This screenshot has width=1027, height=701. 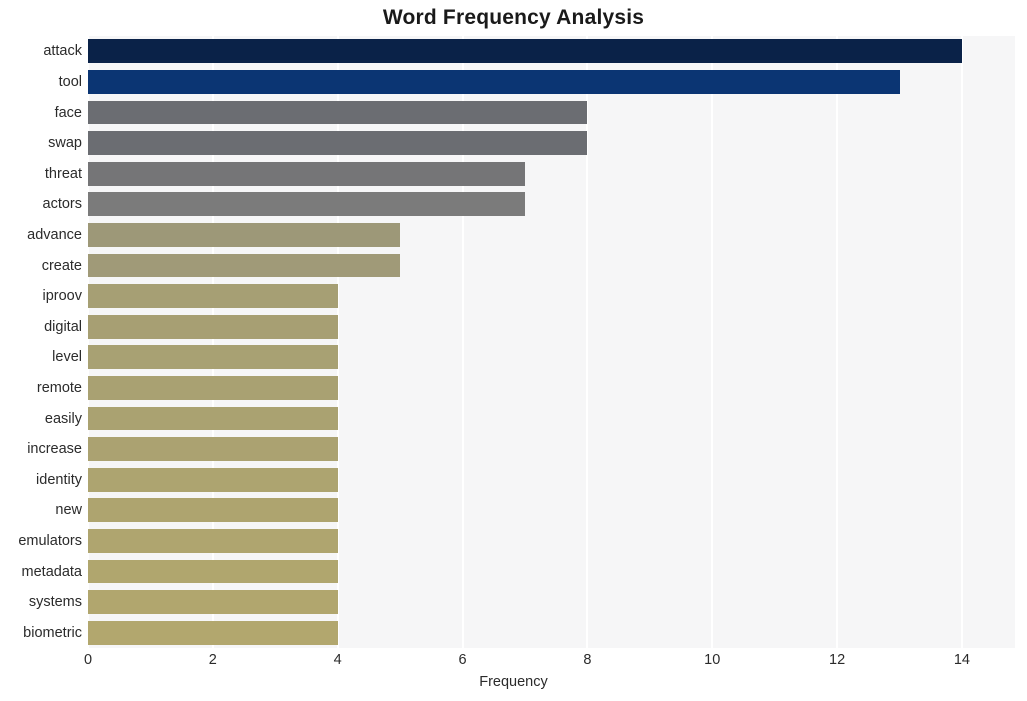 What do you see at coordinates (50, 540) in the screenshot?
I see `y-tick-label-emulators: emulators` at bounding box center [50, 540].